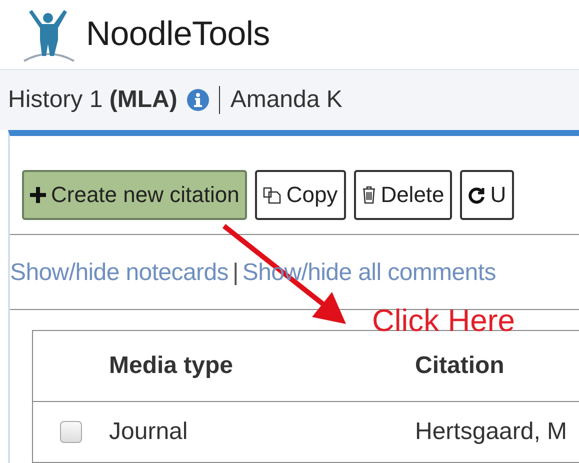  I want to click on info-icon, so click(198, 100).